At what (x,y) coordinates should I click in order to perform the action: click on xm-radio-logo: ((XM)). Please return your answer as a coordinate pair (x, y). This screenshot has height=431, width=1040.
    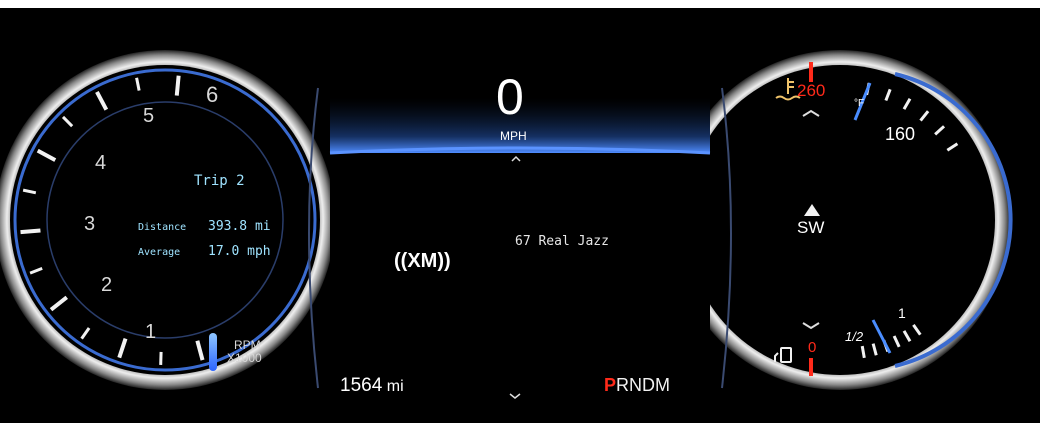
    Looking at the image, I should click on (422, 261).